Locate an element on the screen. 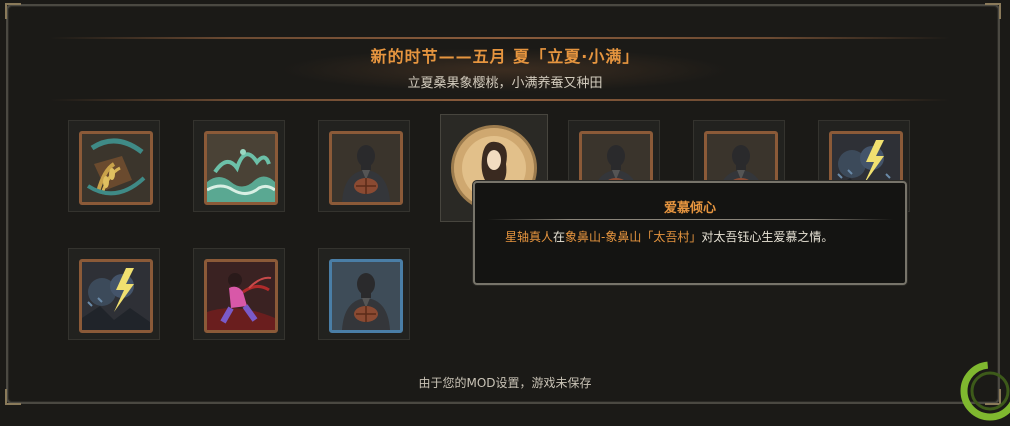  season-title: 新的时节——五月 夏「立夏·小满」 is located at coordinates (505, 56).